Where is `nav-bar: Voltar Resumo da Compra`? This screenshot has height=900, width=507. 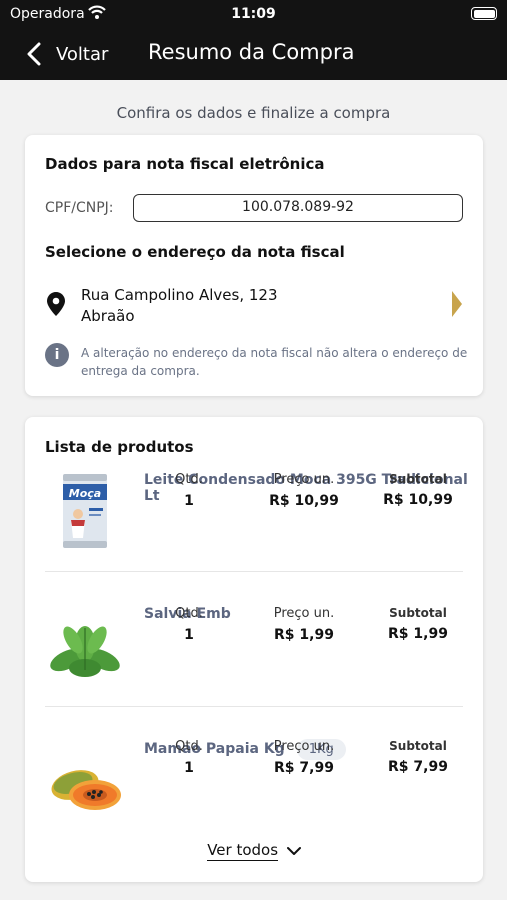
nav-bar: Voltar Resumo da Compra is located at coordinates (253, 54).